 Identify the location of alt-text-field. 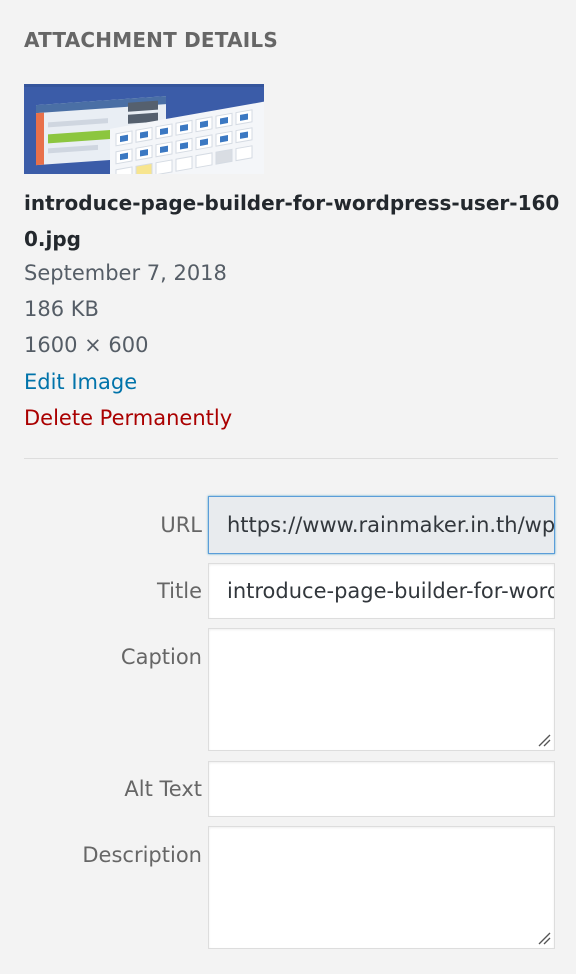
(381, 789).